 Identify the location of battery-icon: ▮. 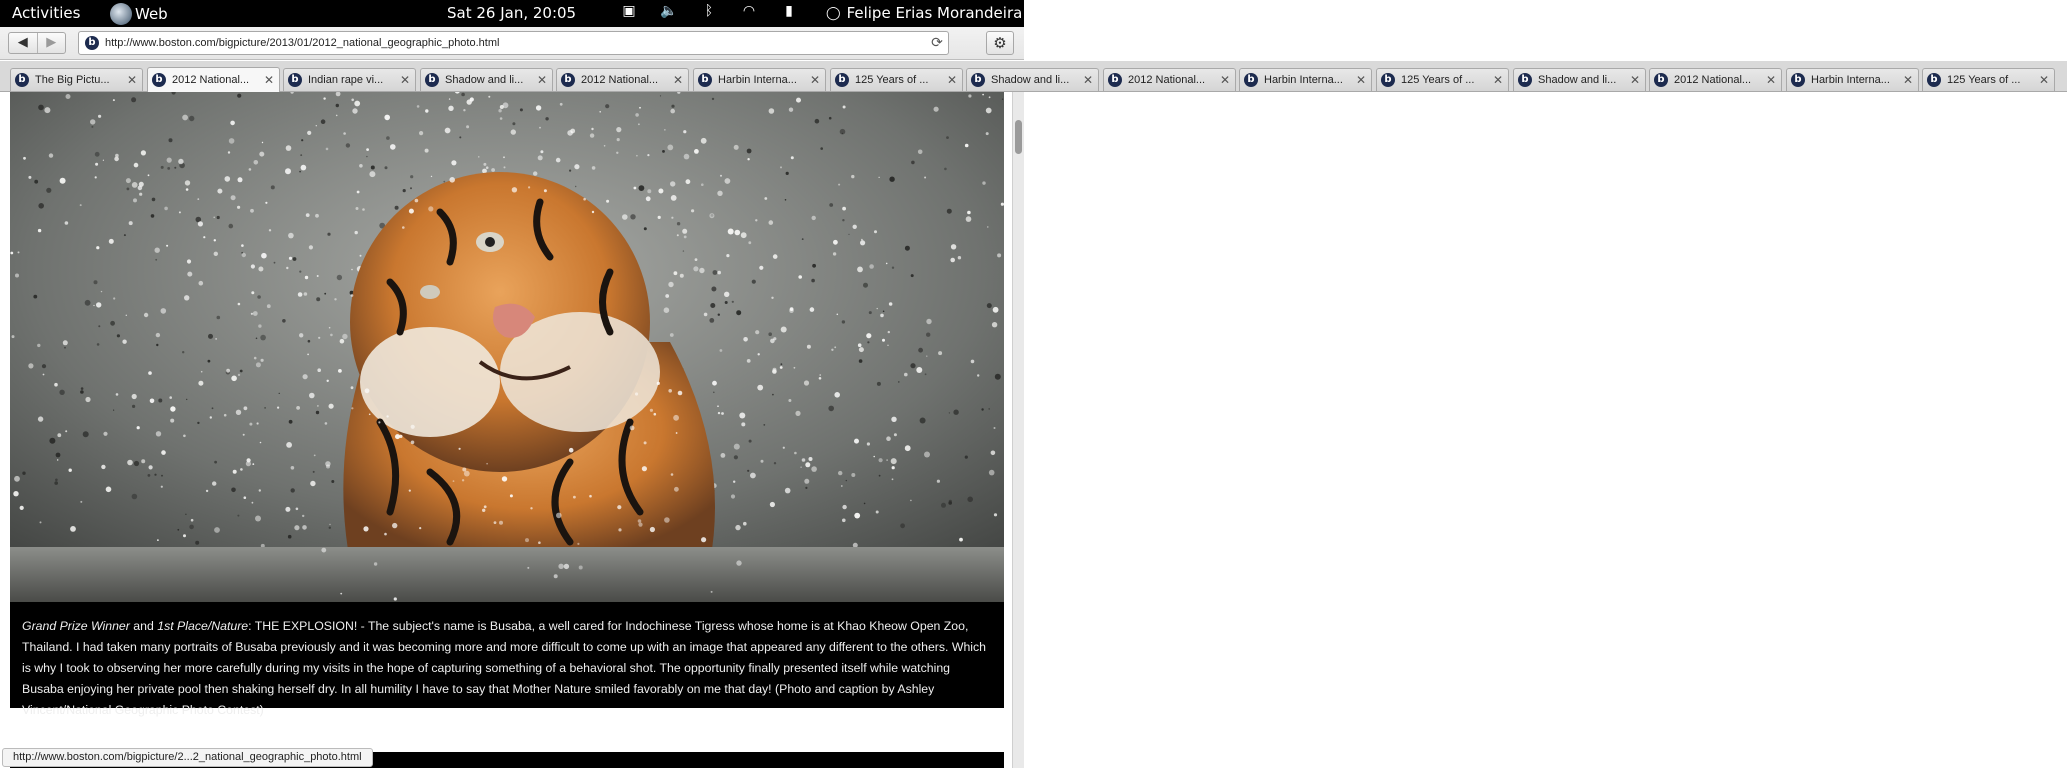
(789, 11).